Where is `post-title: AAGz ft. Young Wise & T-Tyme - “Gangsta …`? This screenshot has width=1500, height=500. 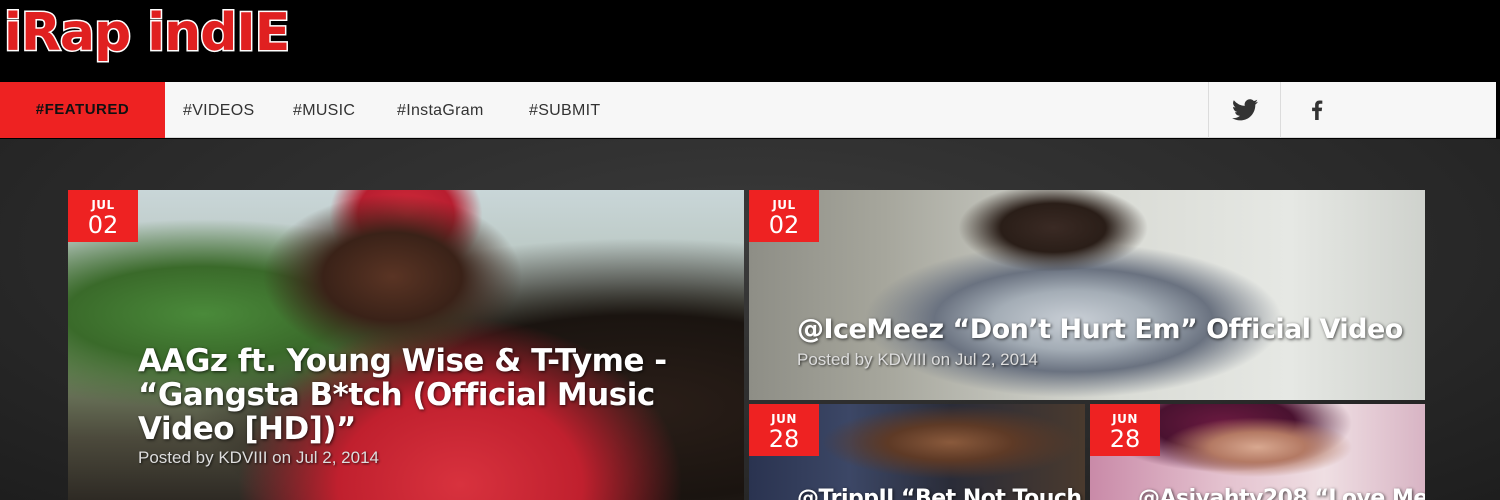
post-title: AAGz ft. Young Wise & T-Tyme - “Gangsta … is located at coordinates (418, 395).